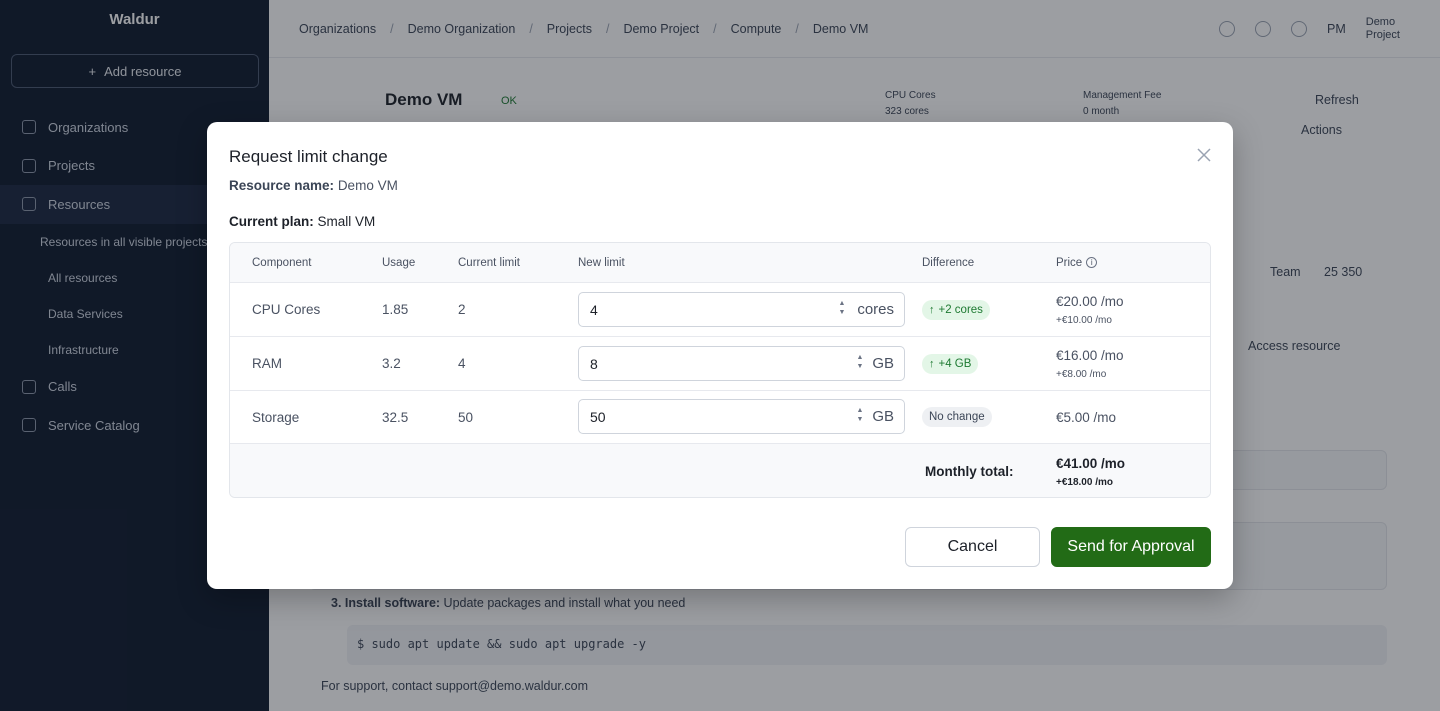 The image size is (1440, 711). Describe the element at coordinates (1091, 463) in the screenshot. I see `total-price: €41.00 /mo` at that location.